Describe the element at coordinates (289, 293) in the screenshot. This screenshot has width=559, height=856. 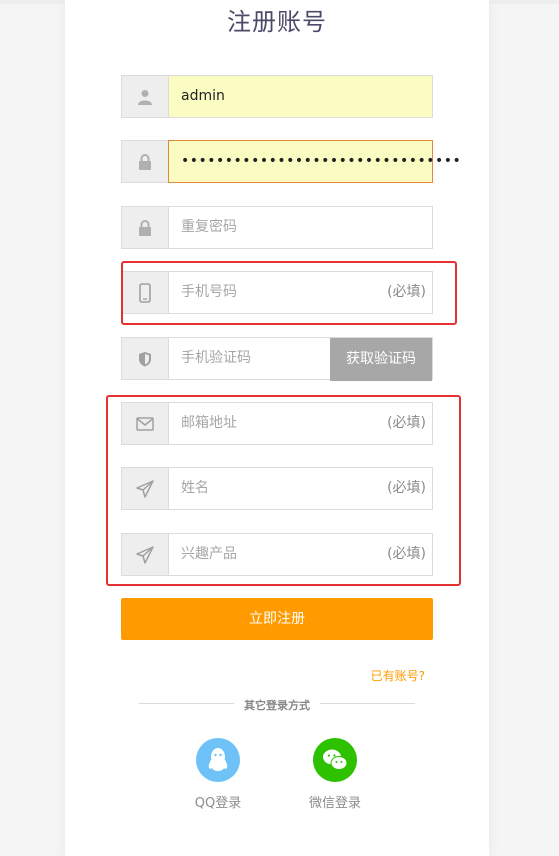
I see `highlight-box-phone` at that location.